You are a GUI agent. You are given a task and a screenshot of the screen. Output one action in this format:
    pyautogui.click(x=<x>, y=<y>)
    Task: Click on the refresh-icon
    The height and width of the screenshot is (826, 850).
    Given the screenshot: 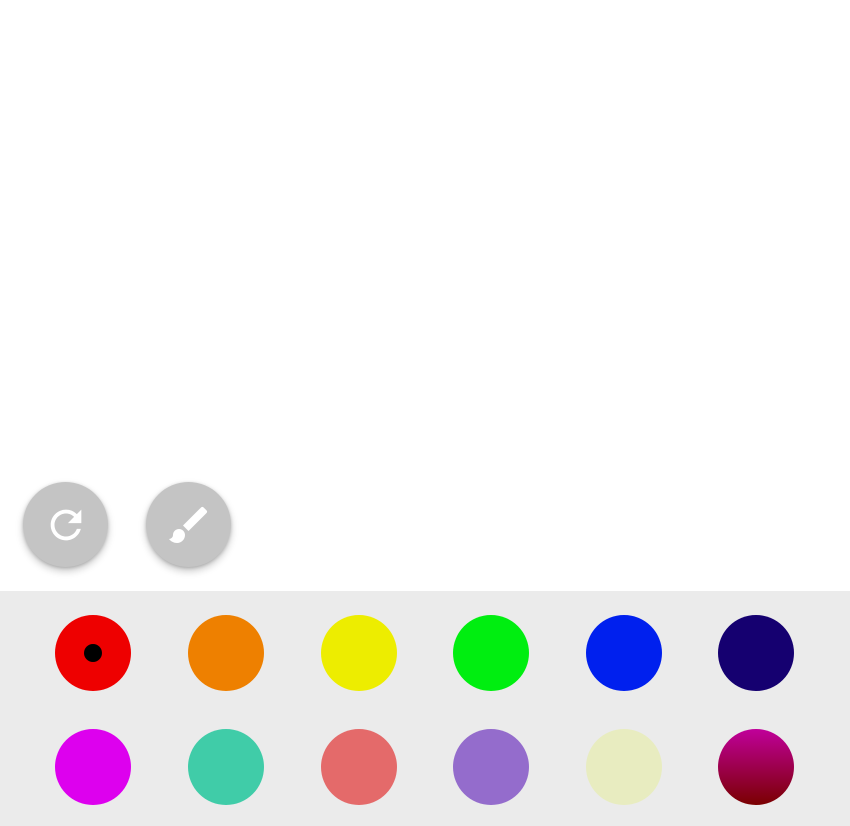 What is the action you would take?
    pyautogui.click(x=65, y=524)
    